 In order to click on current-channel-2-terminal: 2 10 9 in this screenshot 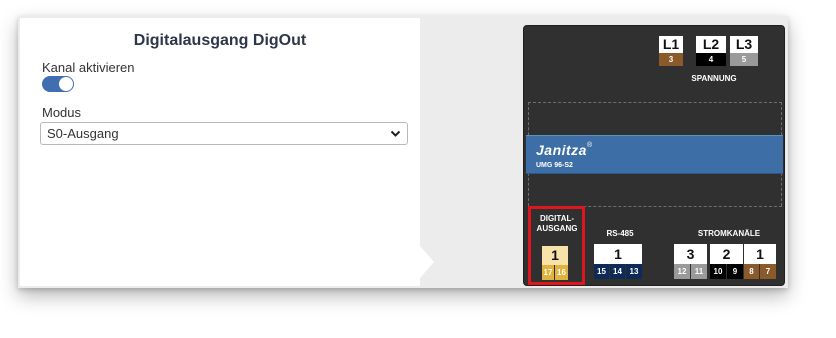, I will do `click(726, 261)`.